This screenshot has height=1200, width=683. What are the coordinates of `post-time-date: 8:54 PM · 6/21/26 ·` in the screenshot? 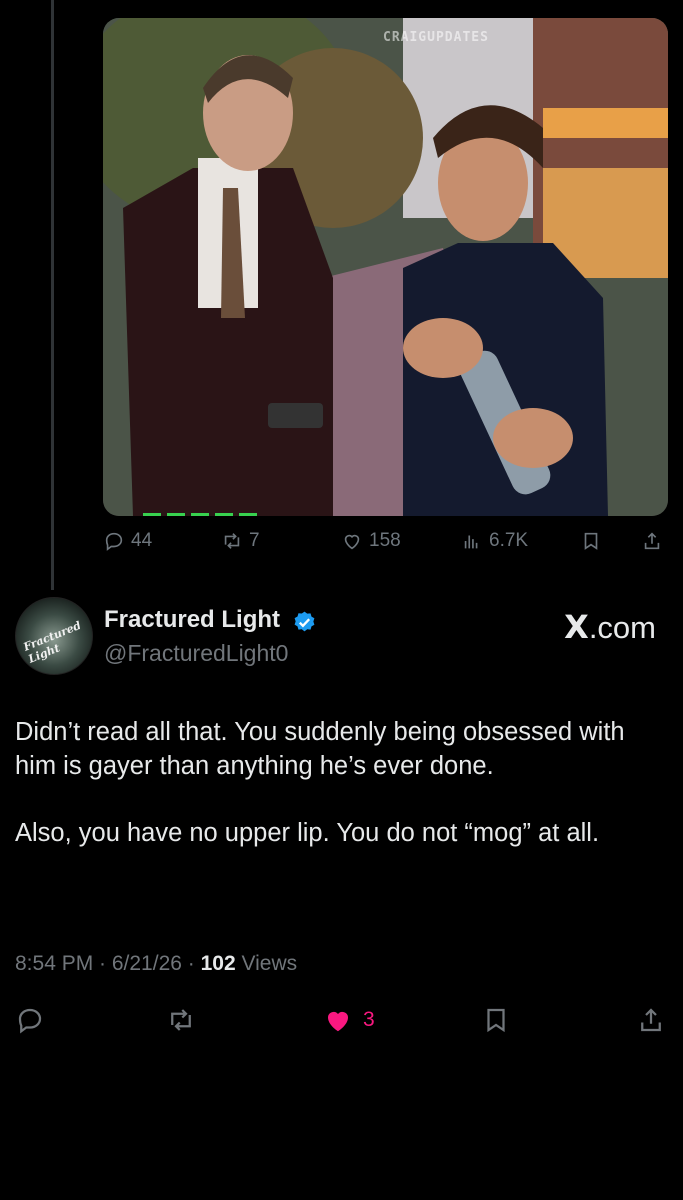 It's located at (108, 963).